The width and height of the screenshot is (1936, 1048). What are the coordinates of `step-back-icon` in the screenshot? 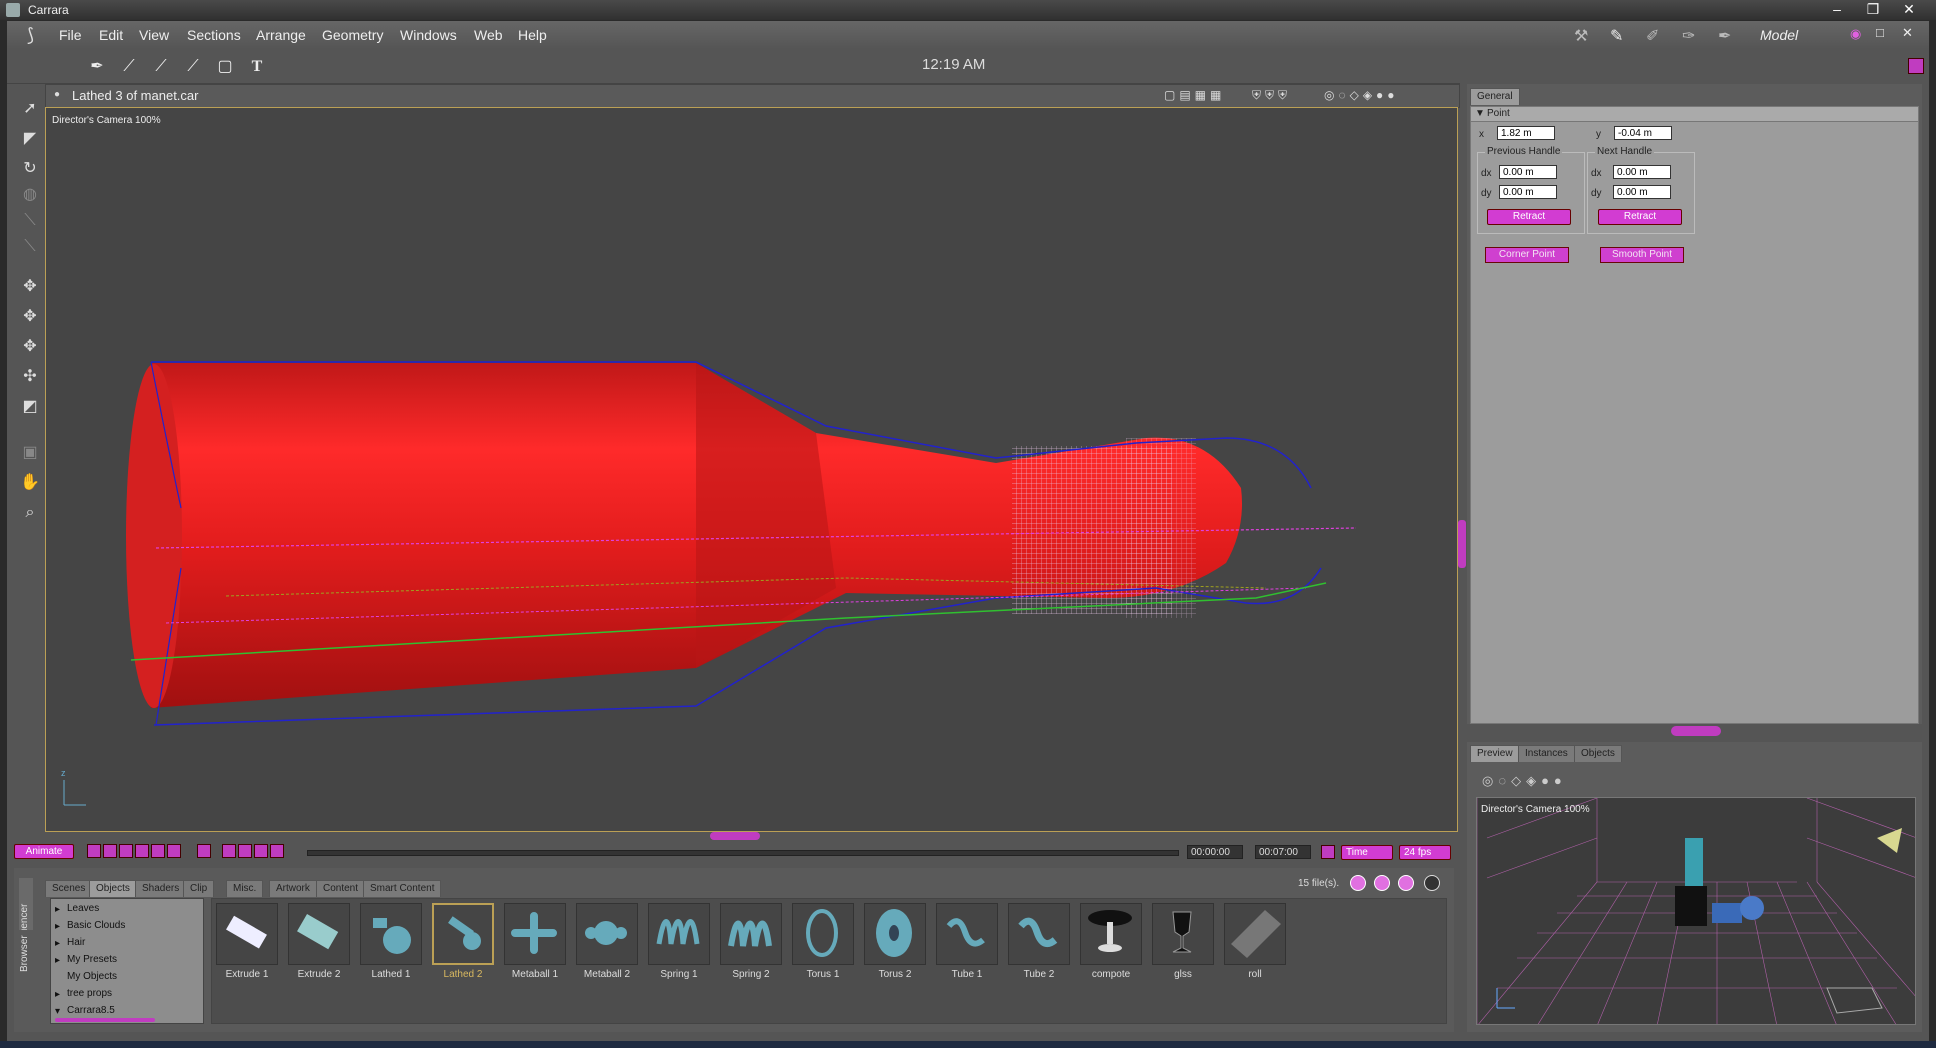 It's located at (110, 851).